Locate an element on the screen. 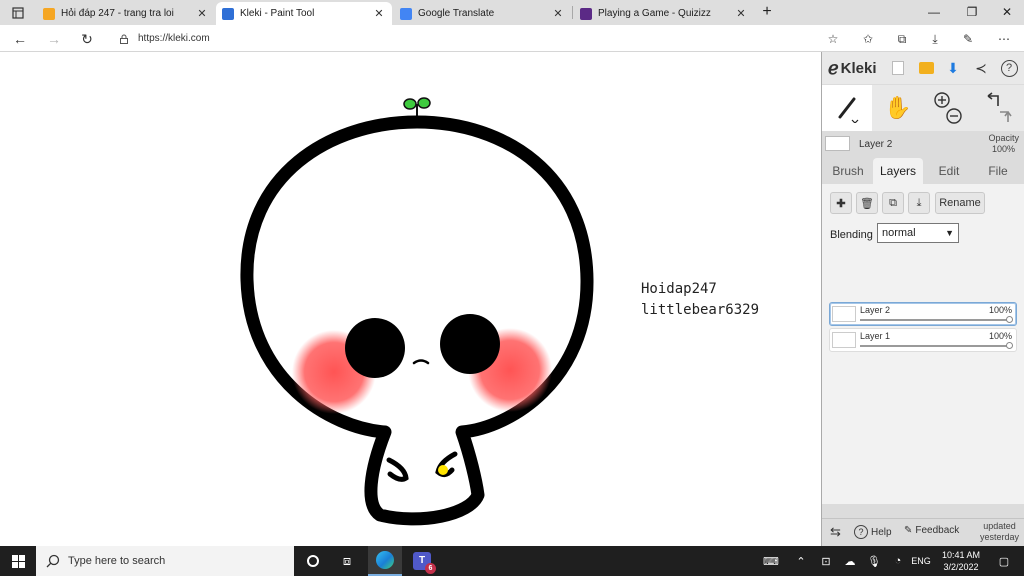  edge-icon is located at coordinates (385, 560).